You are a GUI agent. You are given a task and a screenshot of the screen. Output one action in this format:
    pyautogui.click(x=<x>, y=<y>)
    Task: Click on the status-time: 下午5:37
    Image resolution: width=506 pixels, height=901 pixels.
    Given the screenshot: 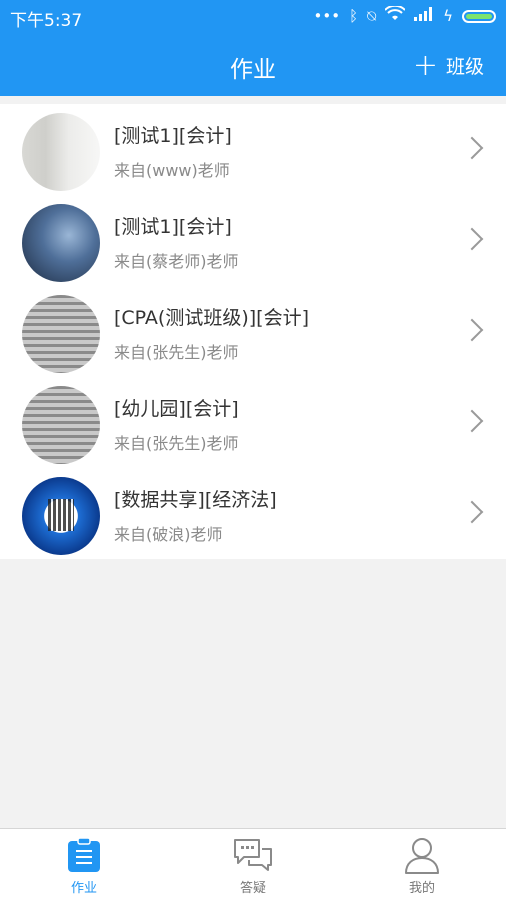 What is the action you would take?
    pyautogui.click(x=46, y=21)
    